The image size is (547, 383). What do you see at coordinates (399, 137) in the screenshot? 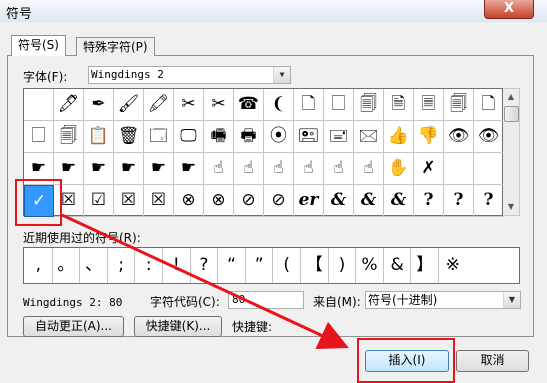
I see `symbol-cell: 👍` at bounding box center [399, 137].